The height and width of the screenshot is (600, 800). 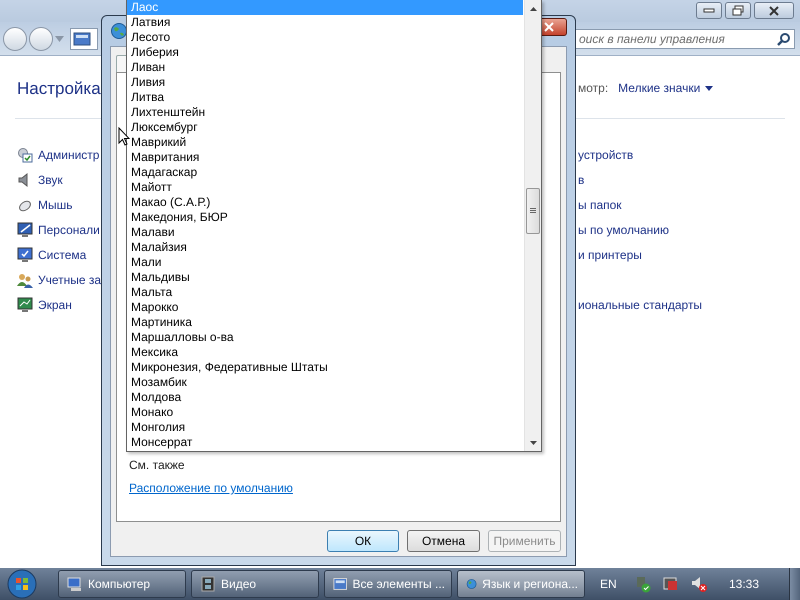 I want to click on item-label: Администр, so click(x=69, y=155).